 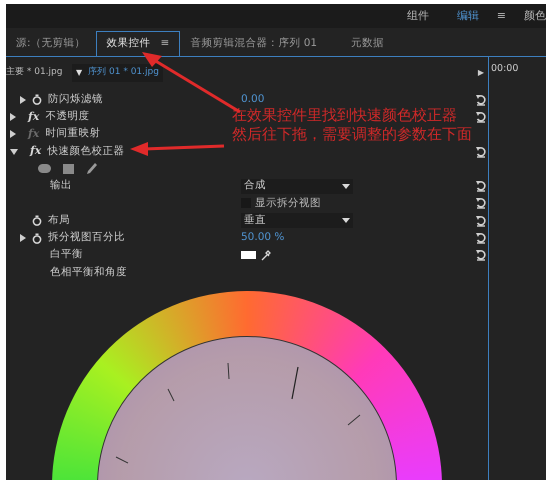 I want to click on param-label: 防闪烁滤镜, so click(x=75, y=99).